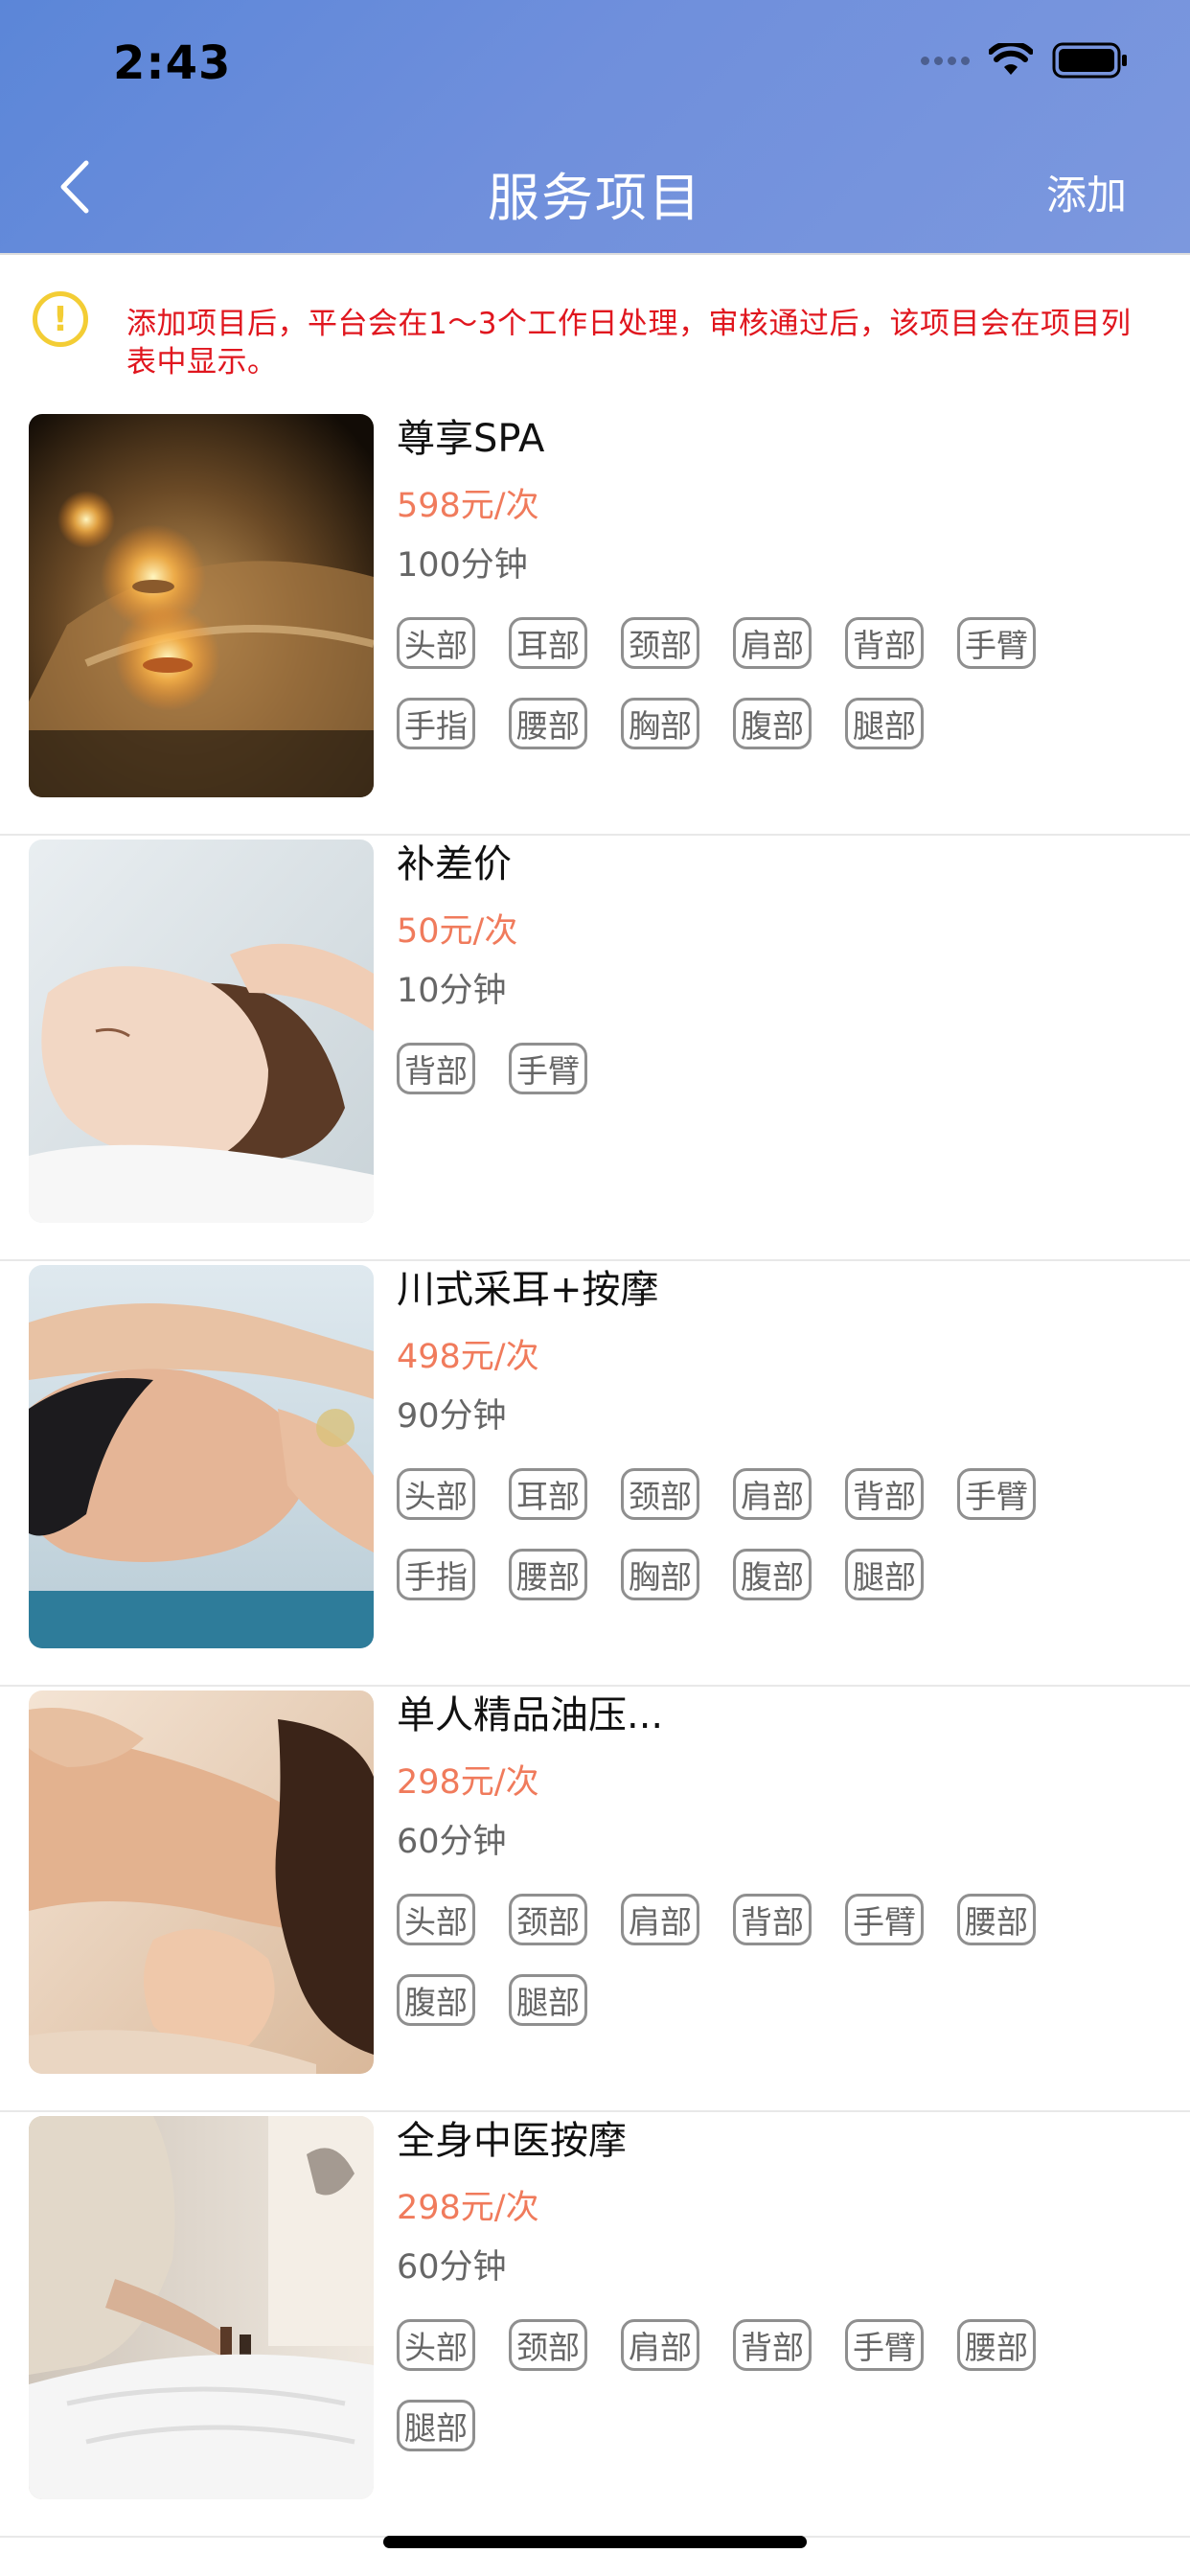 This screenshot has height=2576, width=1190. I want to click on battery-icon, so click(1090, 60).